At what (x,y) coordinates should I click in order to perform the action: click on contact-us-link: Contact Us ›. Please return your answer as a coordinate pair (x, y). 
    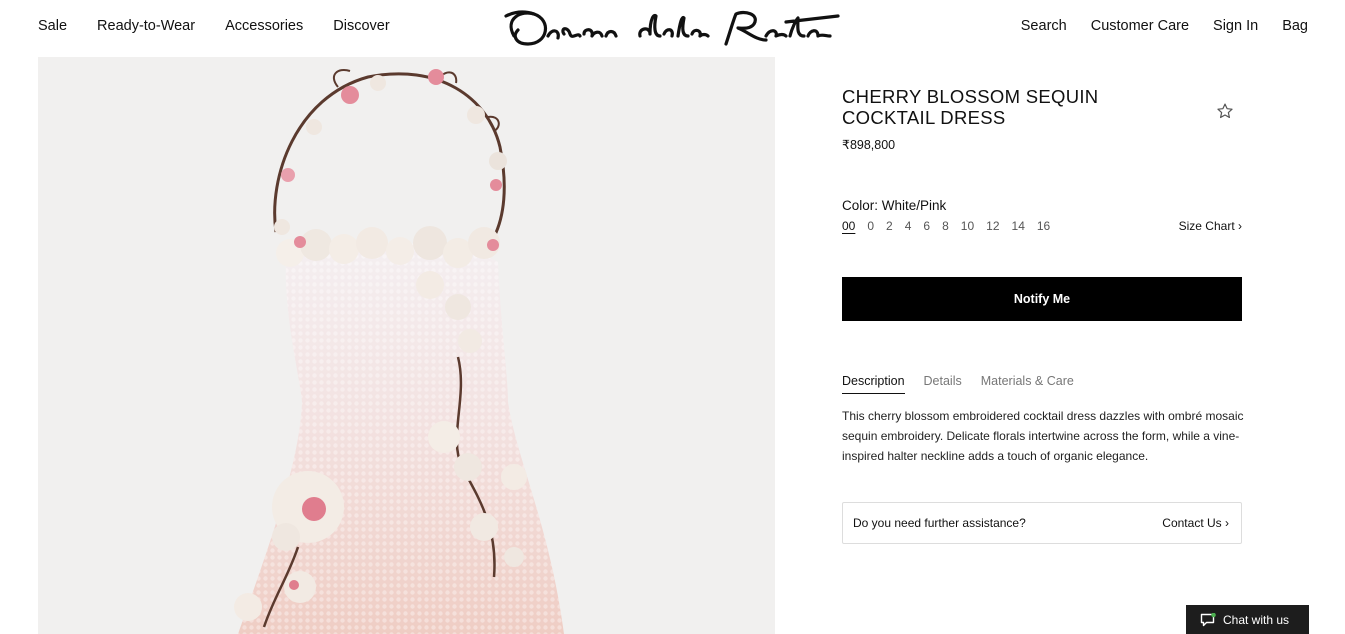
    Looking at the image, I should click on (1195, 523).